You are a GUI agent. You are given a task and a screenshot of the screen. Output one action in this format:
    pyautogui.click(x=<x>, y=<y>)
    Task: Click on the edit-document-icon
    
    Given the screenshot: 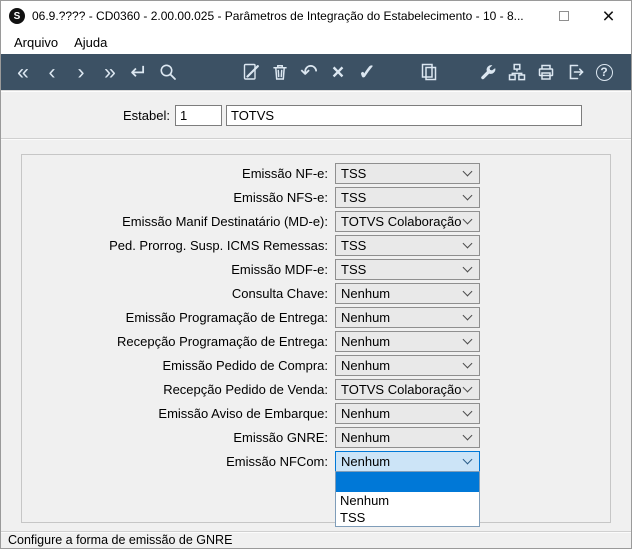 What is the action you would take?
    pyautogui.click(x=251, y=72)
    